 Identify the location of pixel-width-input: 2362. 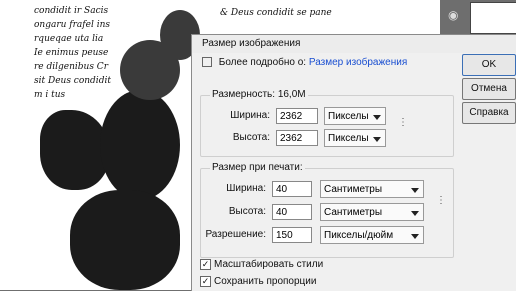
(297, 116).